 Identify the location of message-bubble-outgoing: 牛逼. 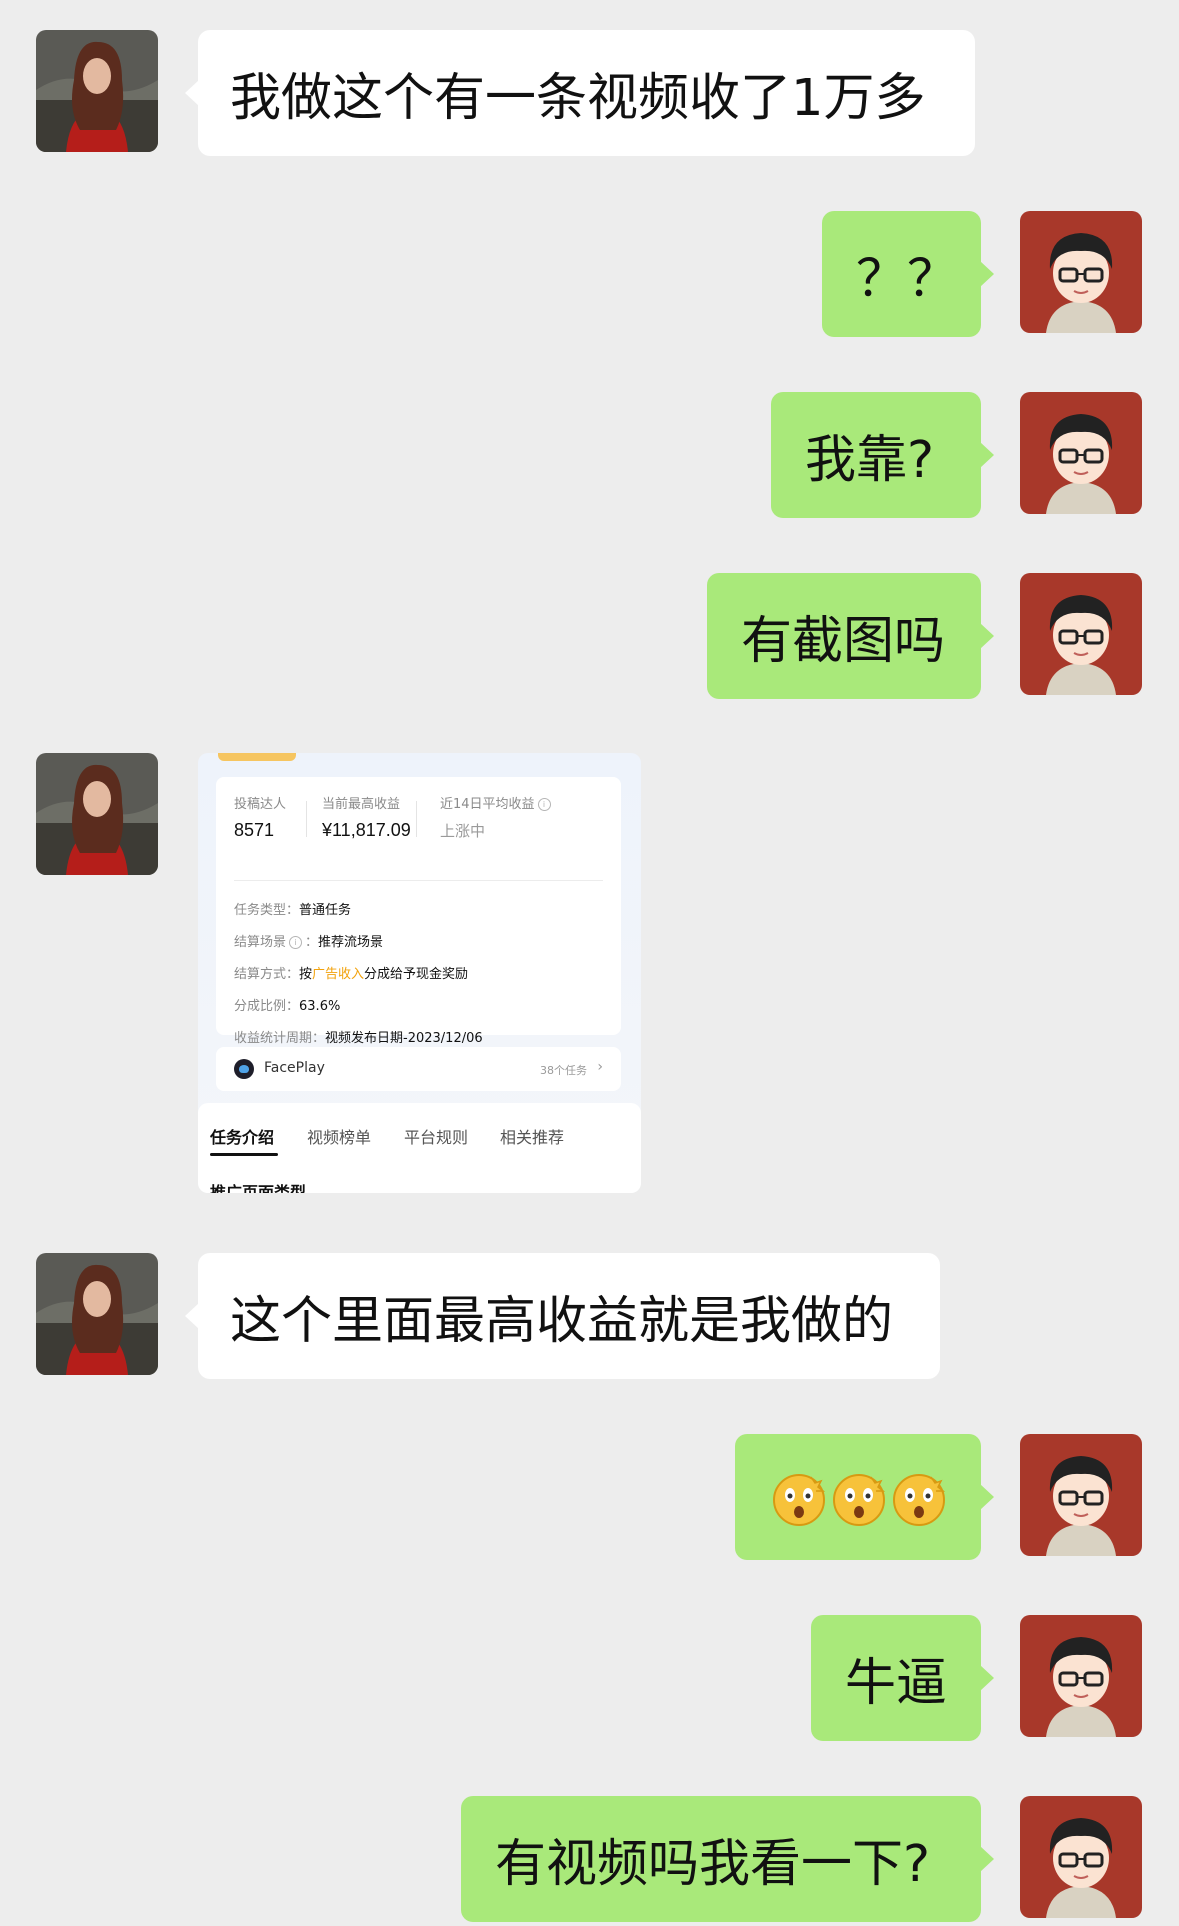
(902, 1678).